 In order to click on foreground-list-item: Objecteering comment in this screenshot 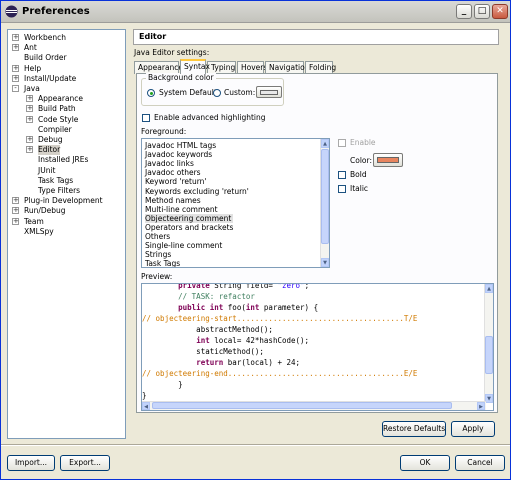, I will do `click(189, 218)`.